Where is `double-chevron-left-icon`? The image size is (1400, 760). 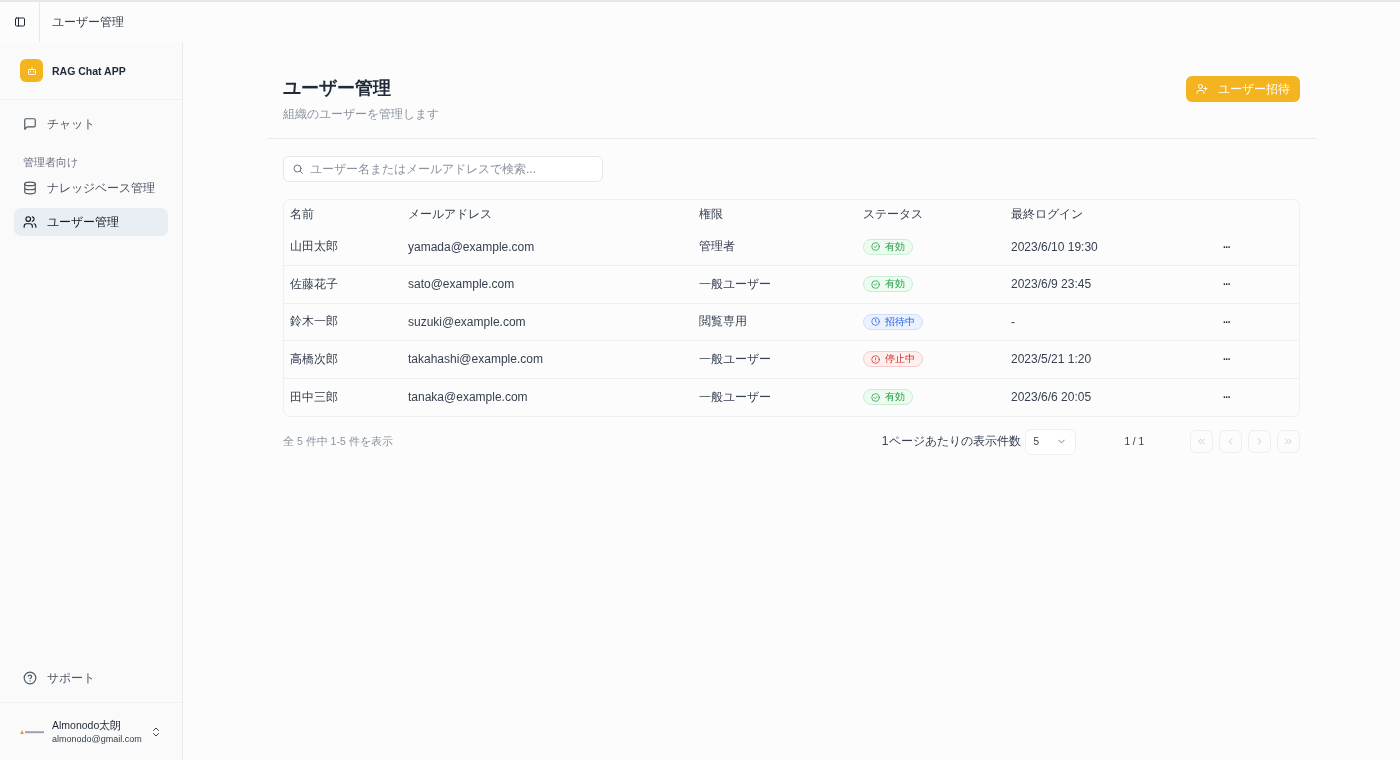
double-chevron-left-icon is located at coordinates (1201, 441).